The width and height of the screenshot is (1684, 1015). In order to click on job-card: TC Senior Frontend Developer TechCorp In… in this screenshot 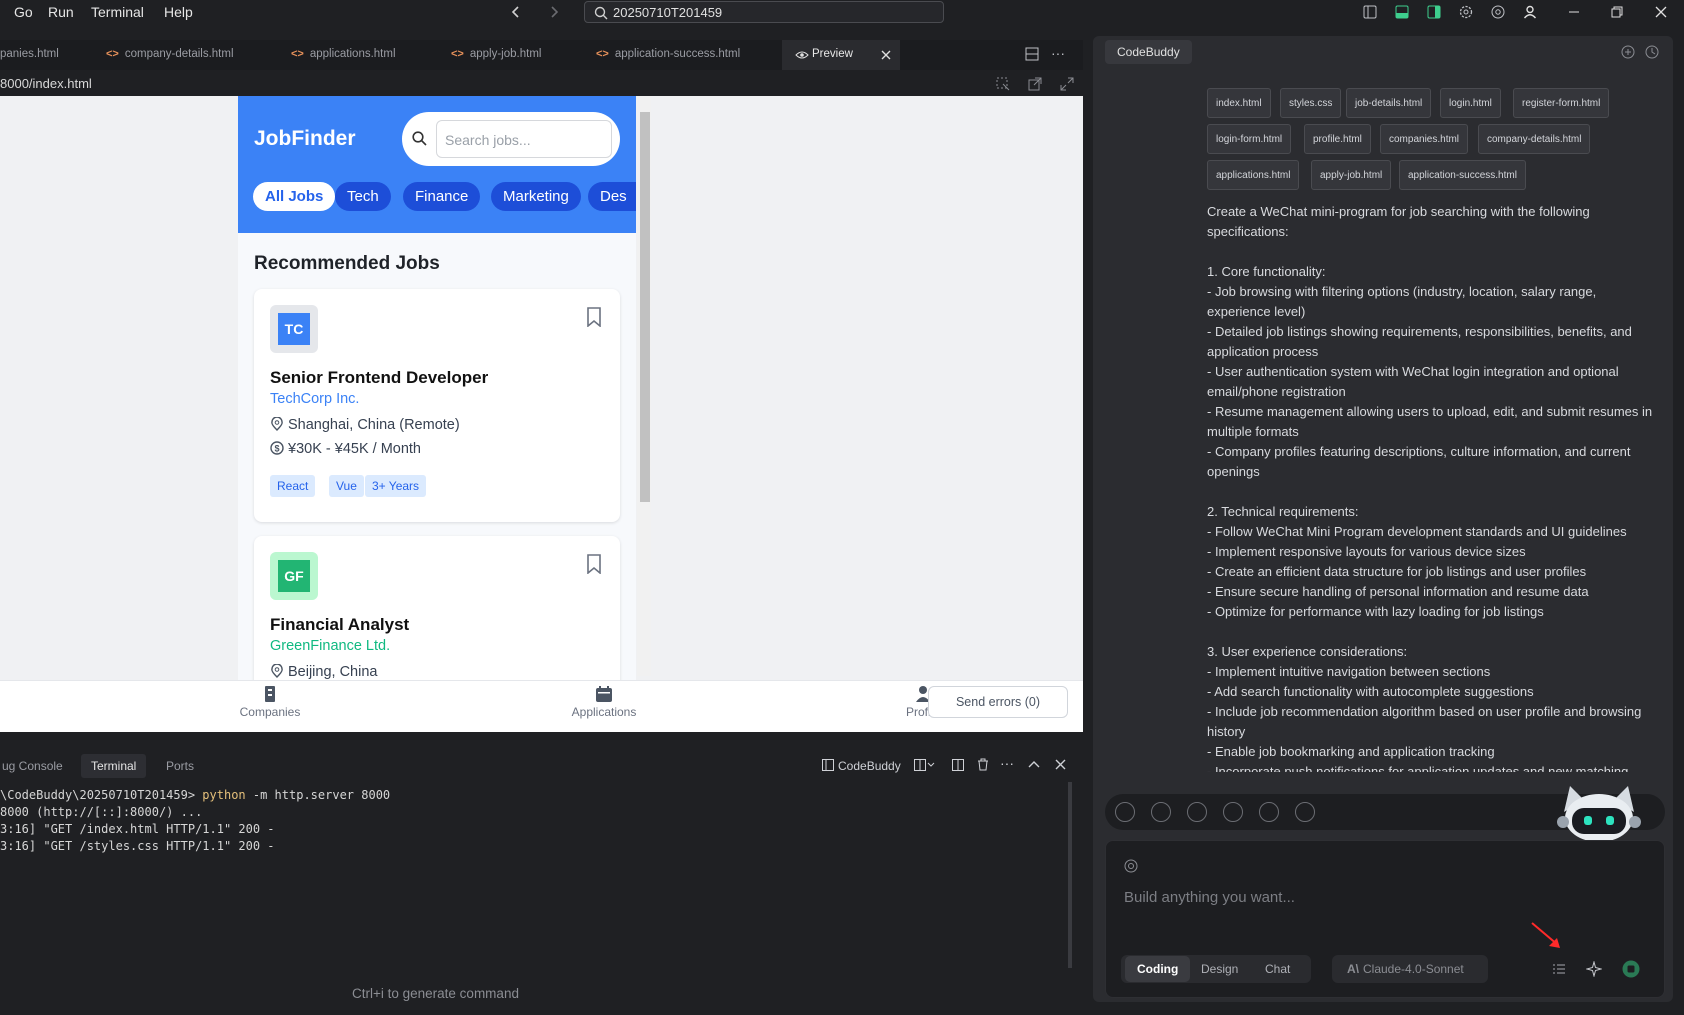, I will do `click(437, 405)`.